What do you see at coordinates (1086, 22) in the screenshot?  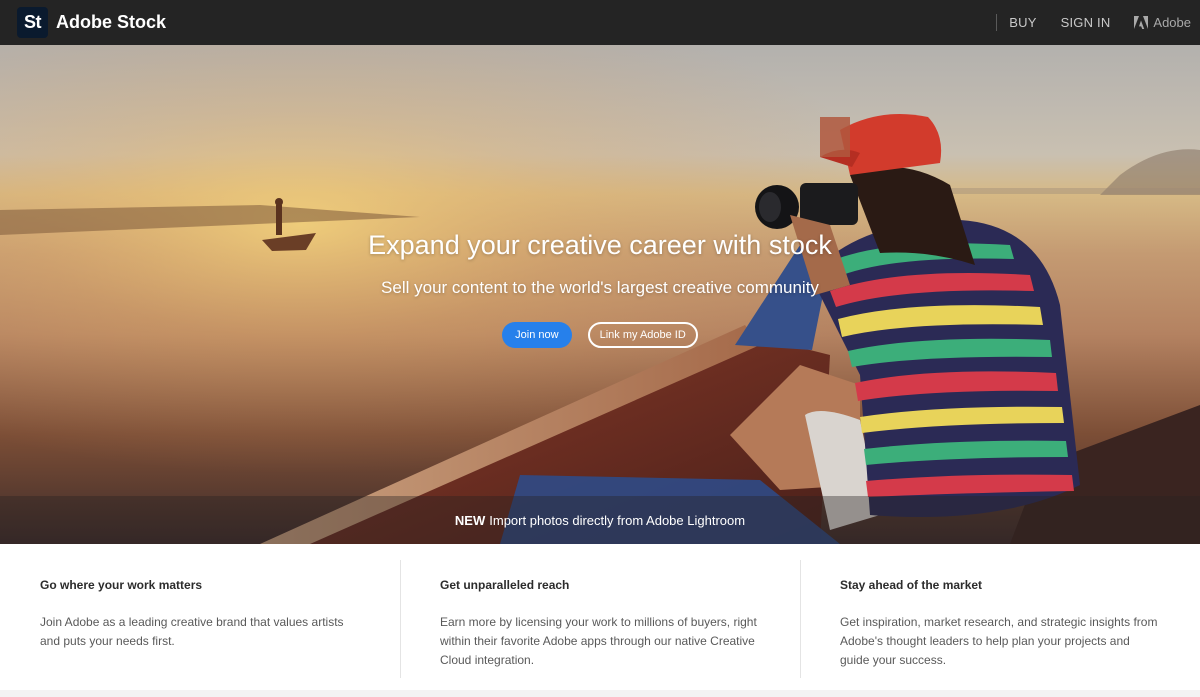 I see `sign-in-link: SIGN IN` at bounding box center [1086, 22].